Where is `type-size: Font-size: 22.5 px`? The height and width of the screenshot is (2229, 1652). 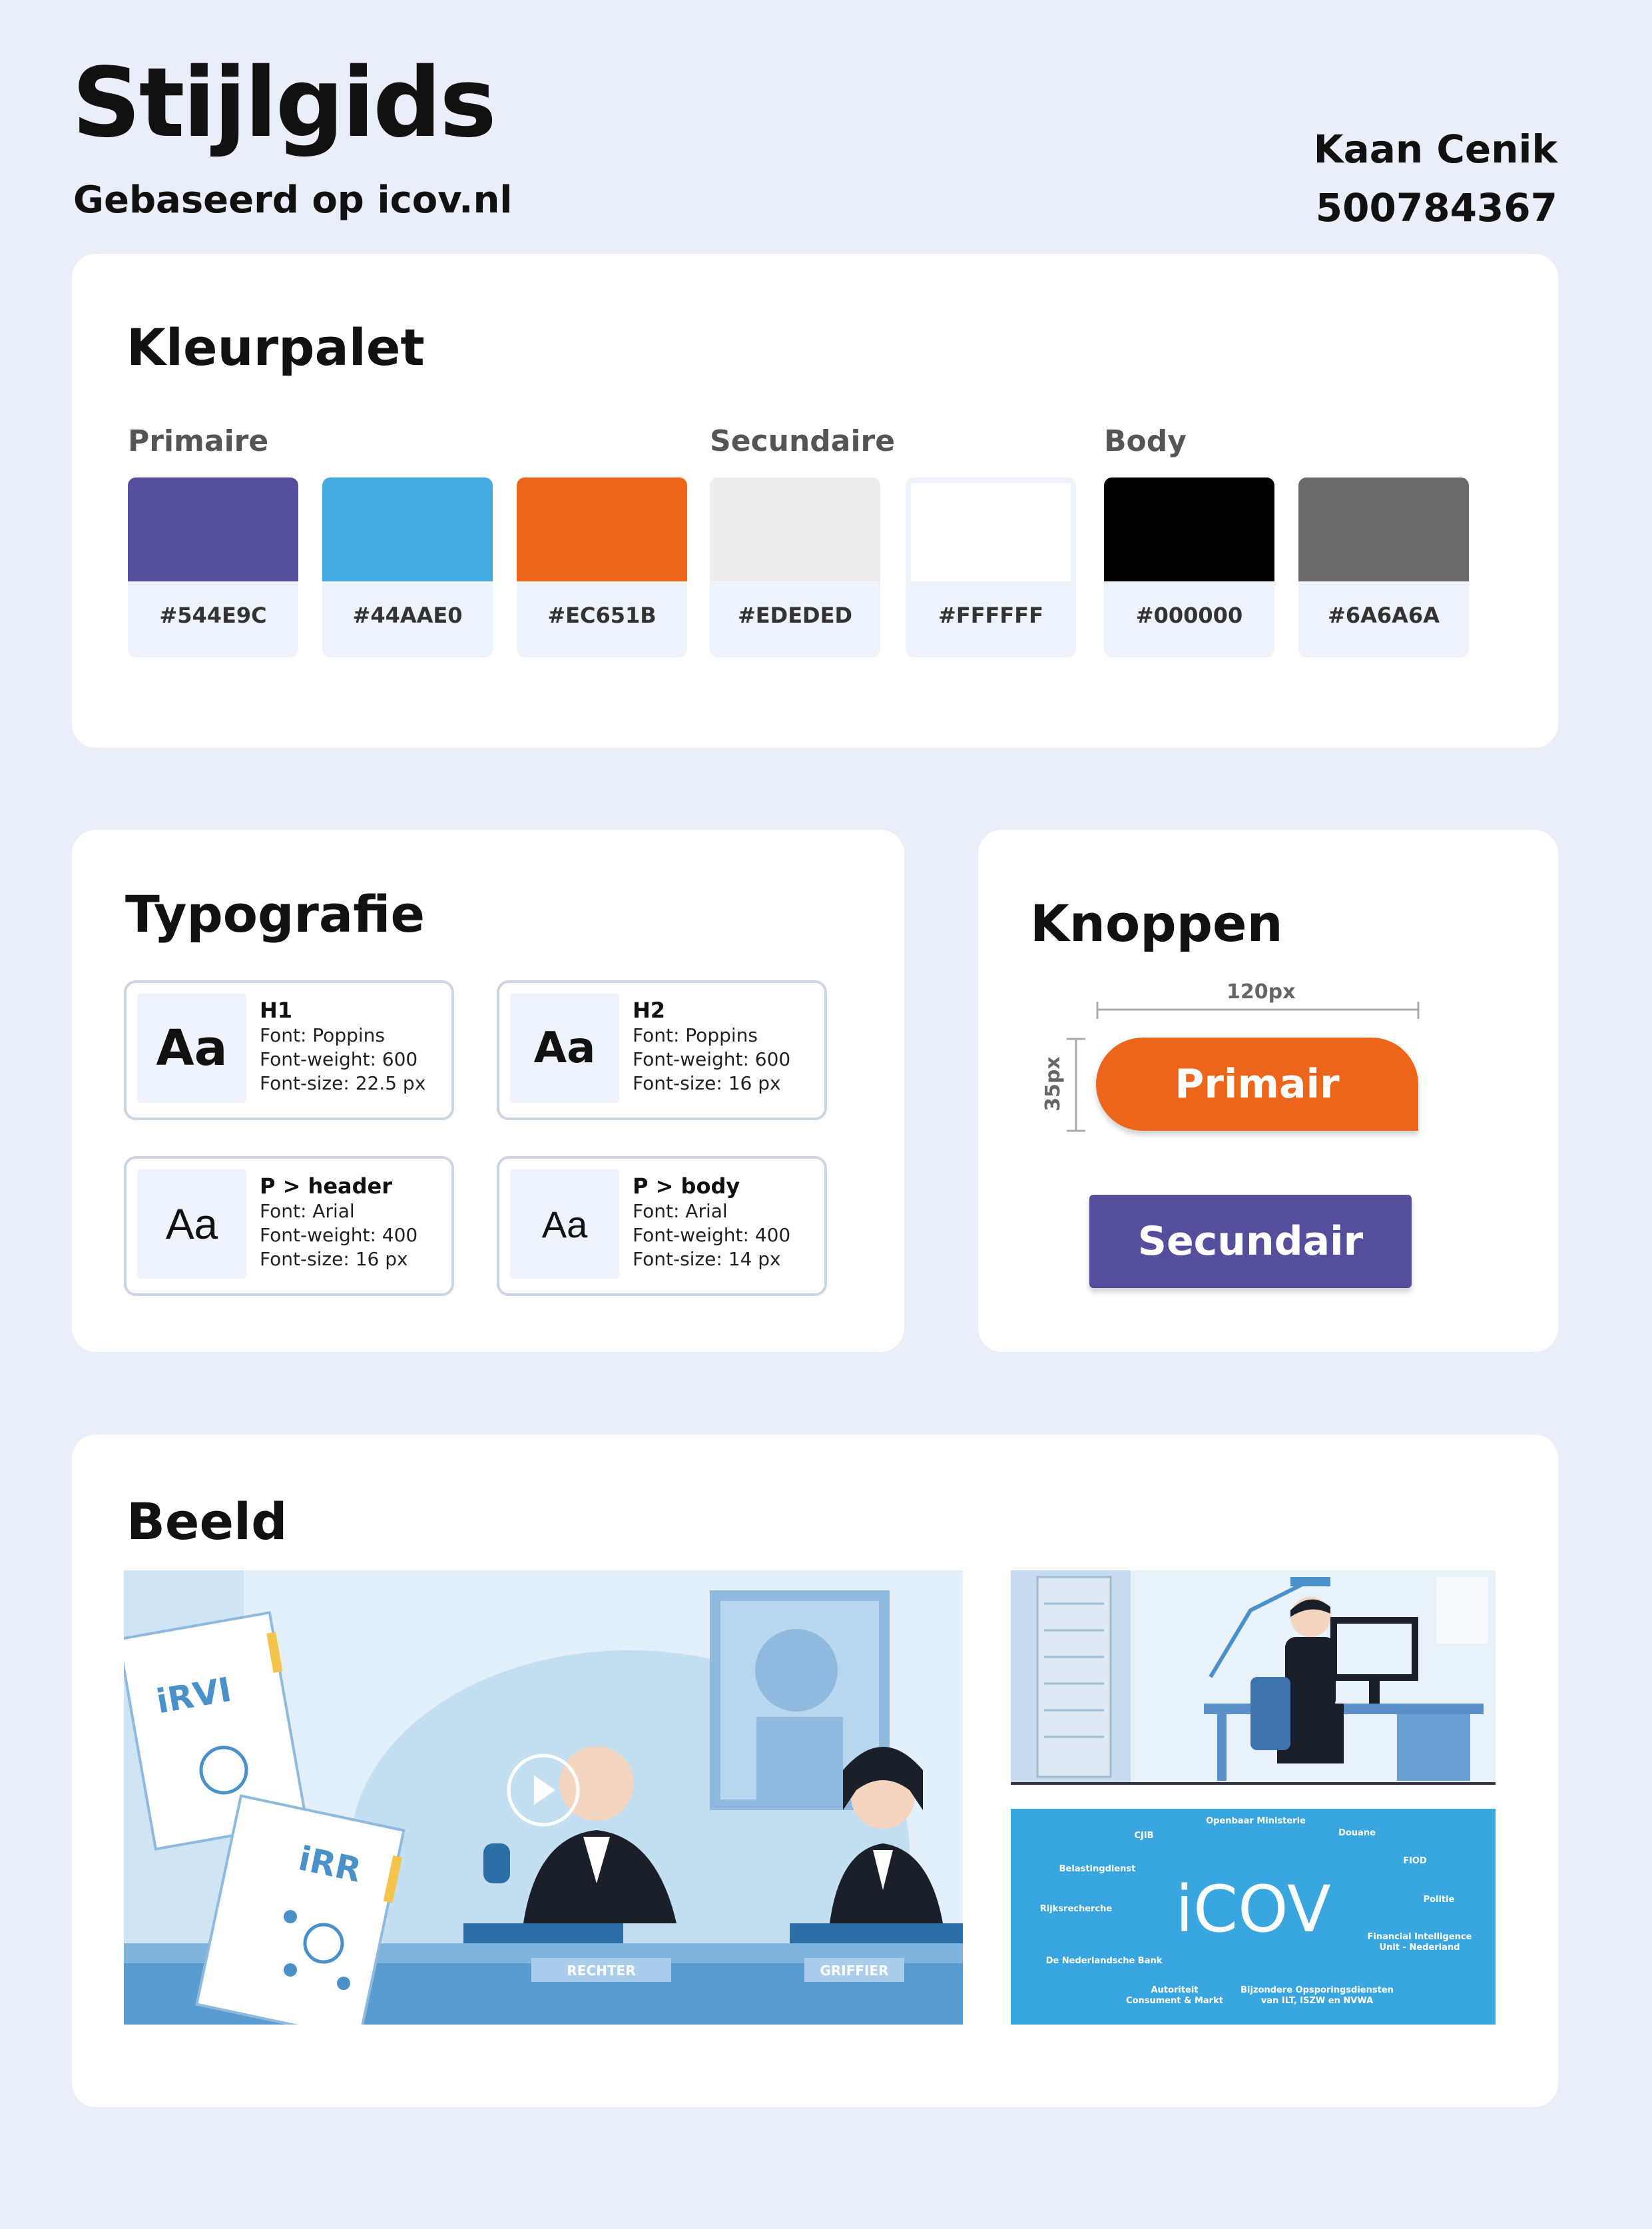
type-size: Font-size: 22.5 px is located at coordinates (343, 1083).